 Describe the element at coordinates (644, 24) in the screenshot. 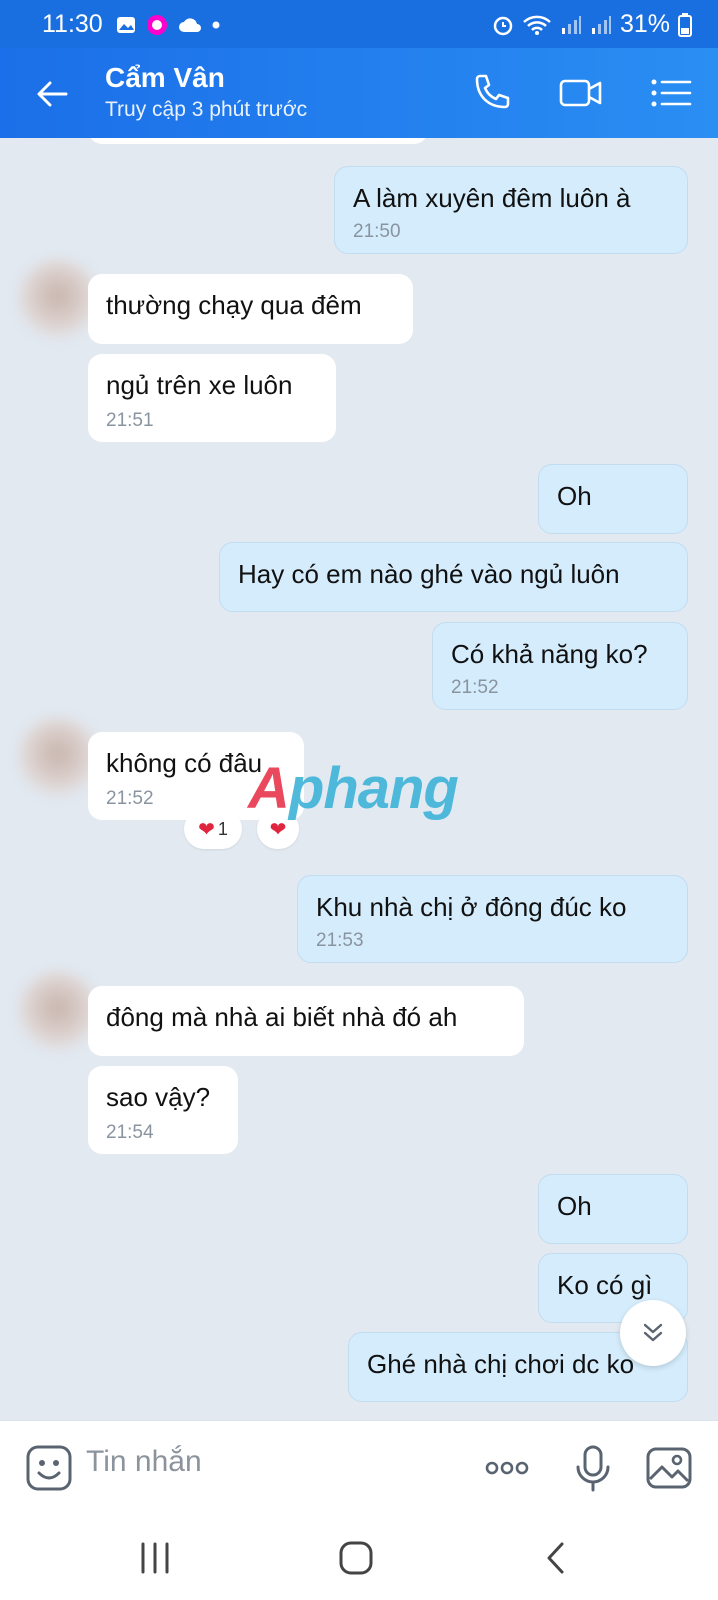

I see `battery-percent: 31%` at that location.